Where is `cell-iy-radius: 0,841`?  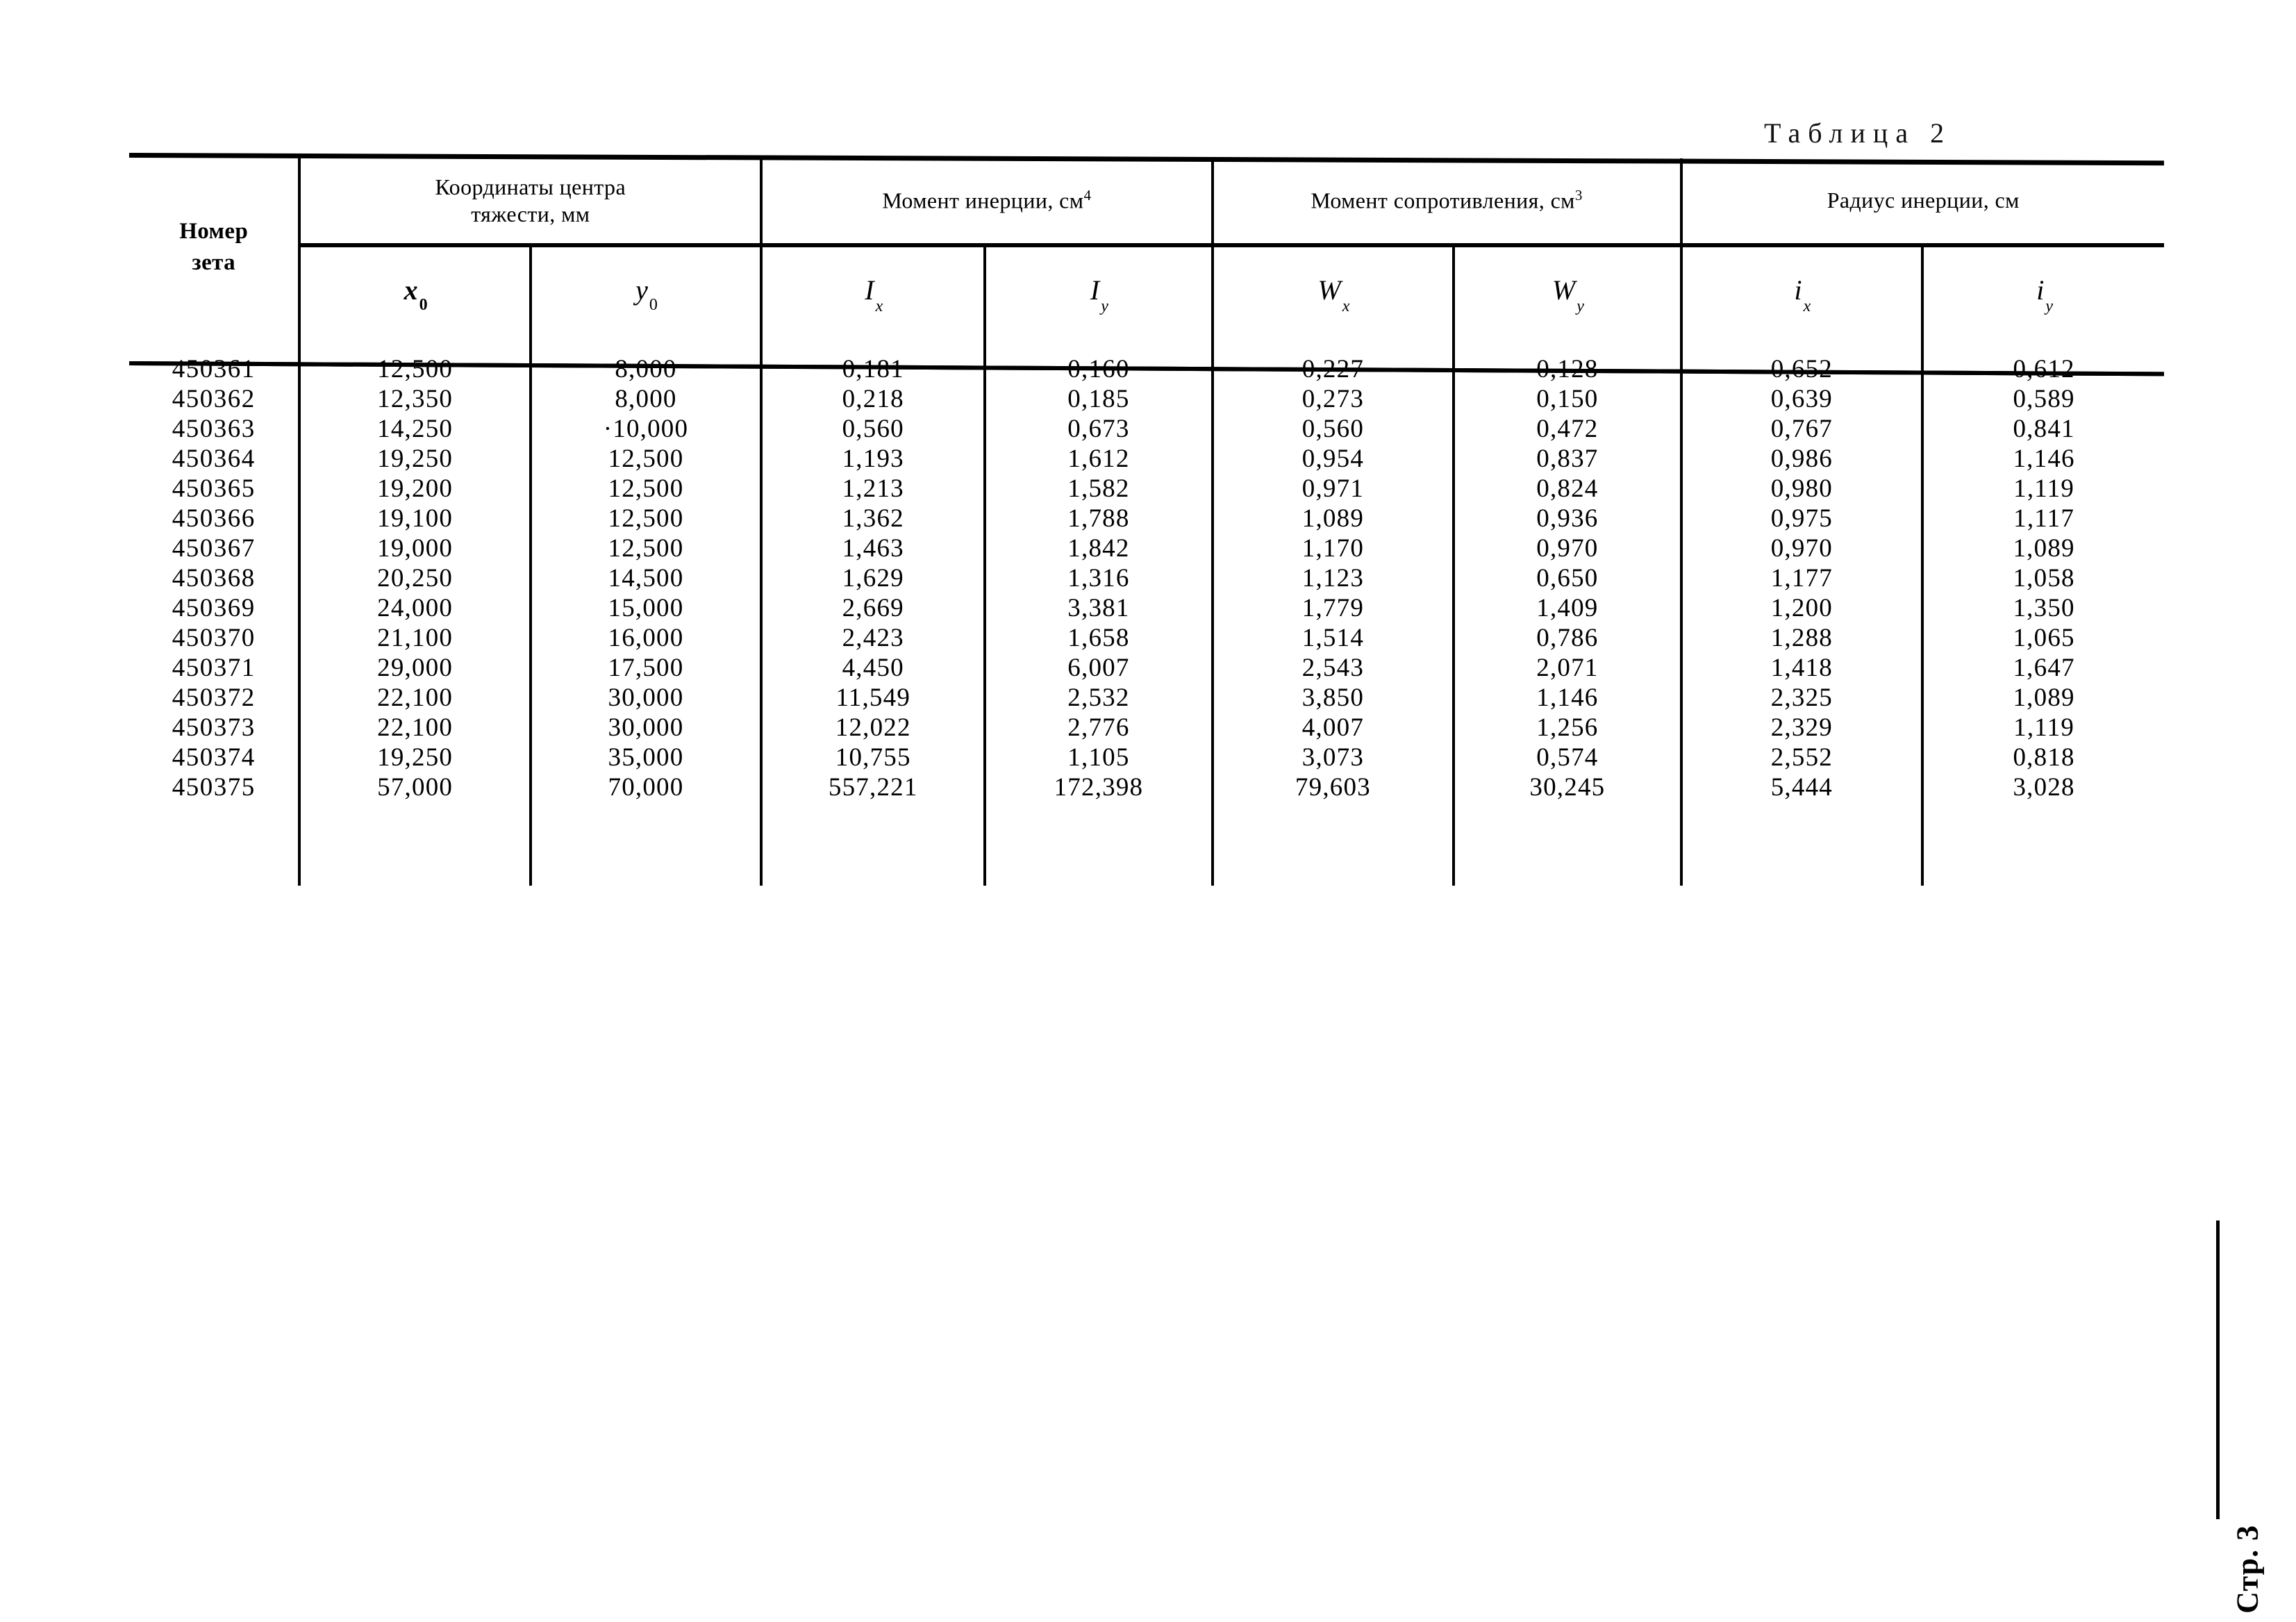
cell-iy-radius: 0,841 is located at coordinates (2043, 429).